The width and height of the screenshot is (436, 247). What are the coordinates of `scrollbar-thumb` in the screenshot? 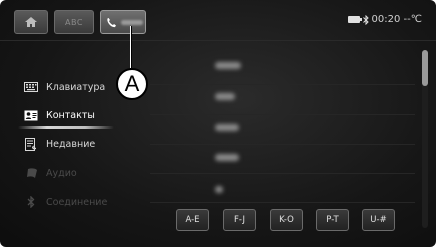 It's located at (425, 68).